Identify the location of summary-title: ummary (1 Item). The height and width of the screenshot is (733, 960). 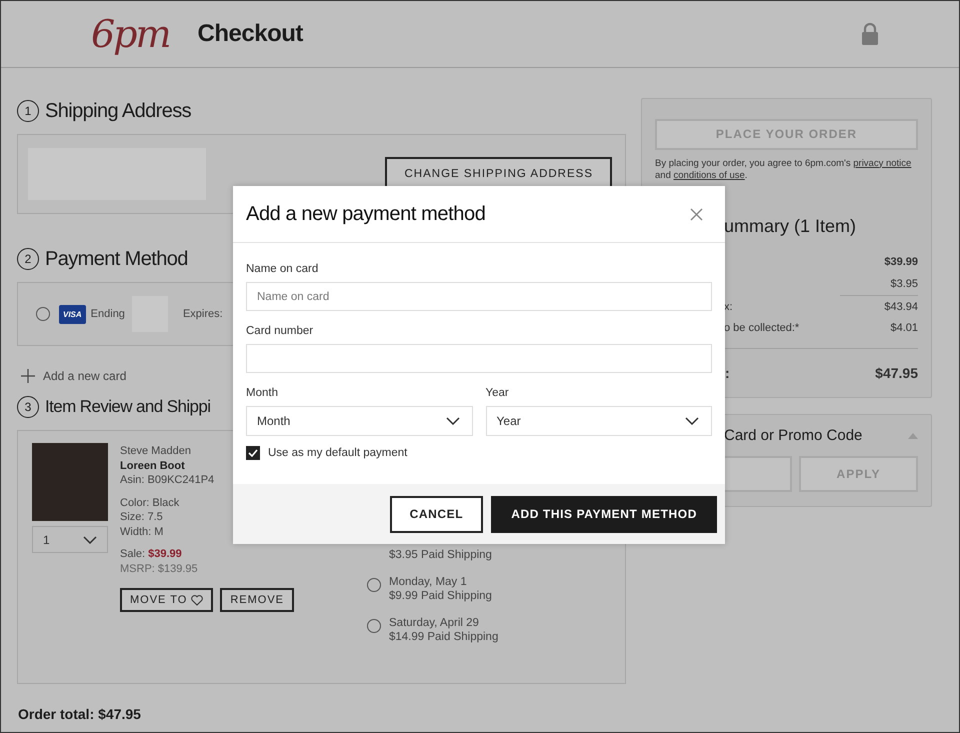
(791, 226).